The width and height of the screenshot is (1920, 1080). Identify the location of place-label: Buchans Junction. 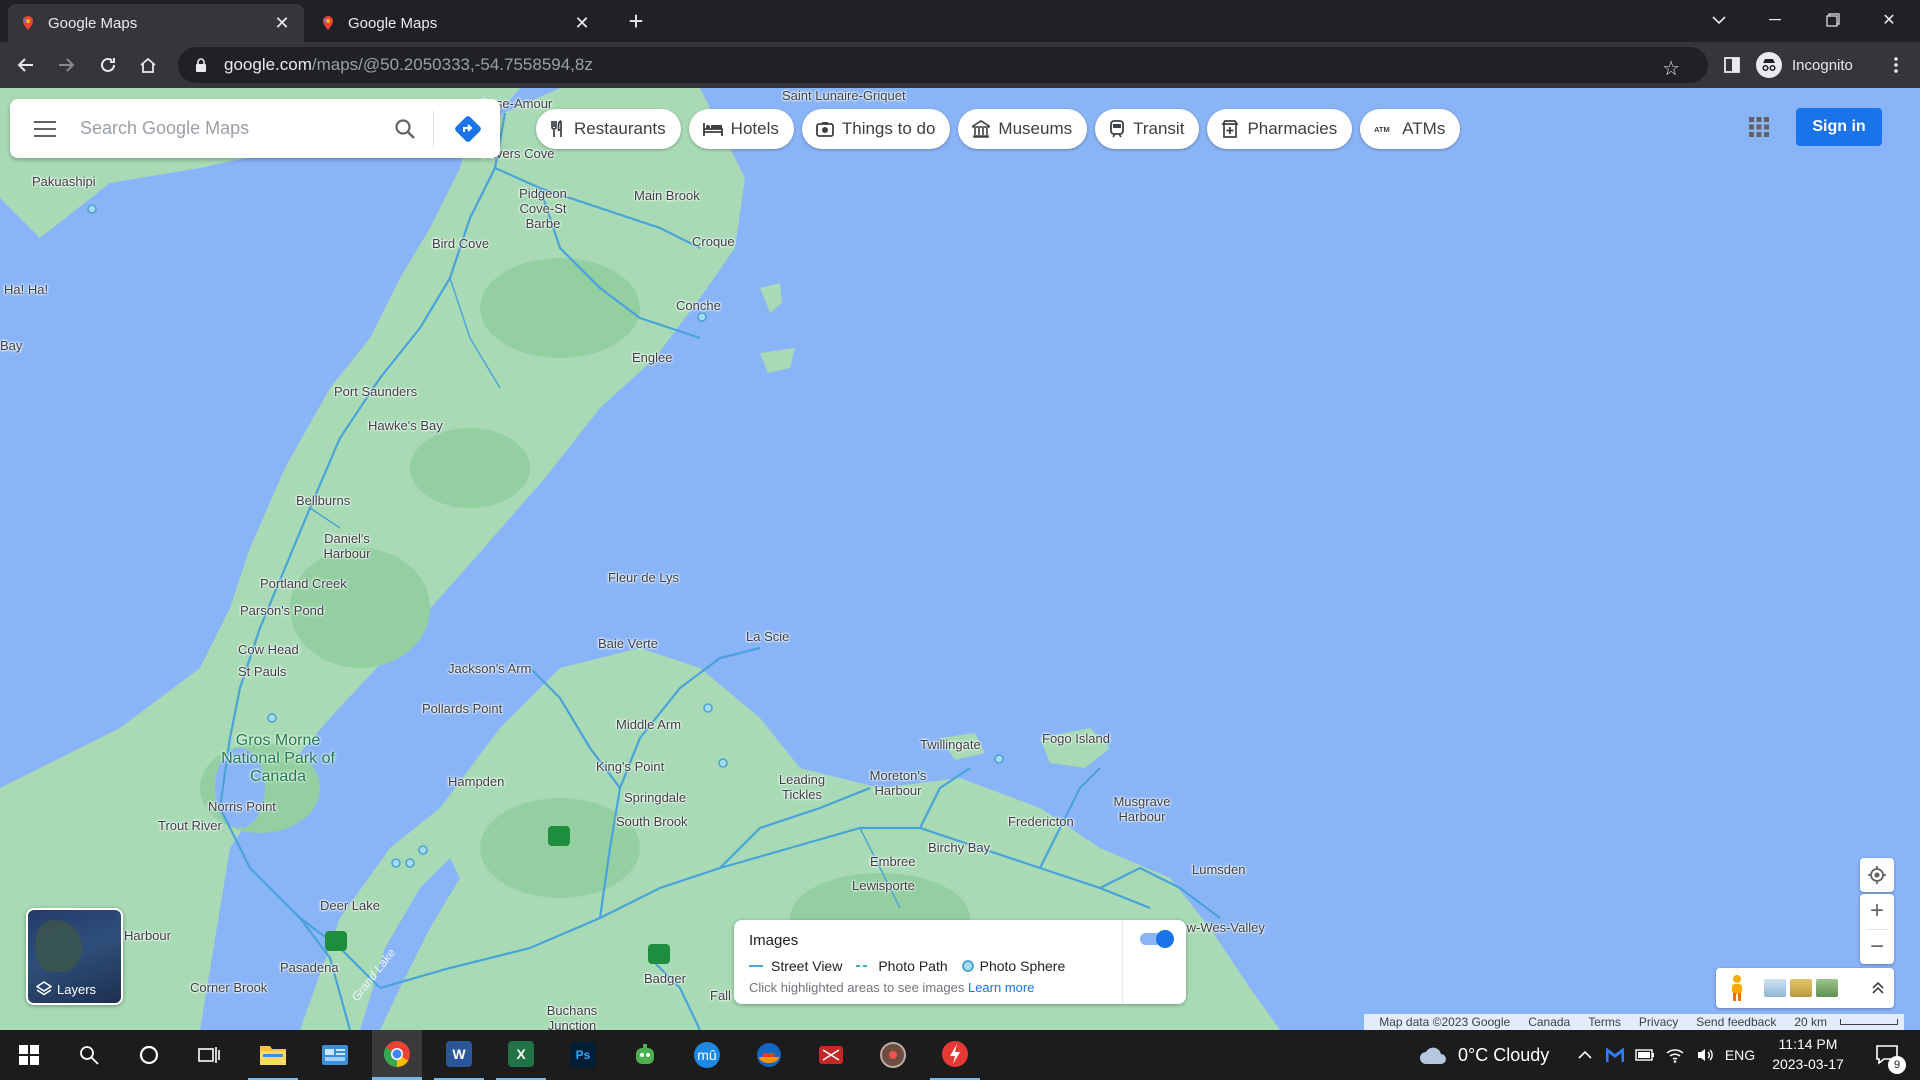
(572, 1016).